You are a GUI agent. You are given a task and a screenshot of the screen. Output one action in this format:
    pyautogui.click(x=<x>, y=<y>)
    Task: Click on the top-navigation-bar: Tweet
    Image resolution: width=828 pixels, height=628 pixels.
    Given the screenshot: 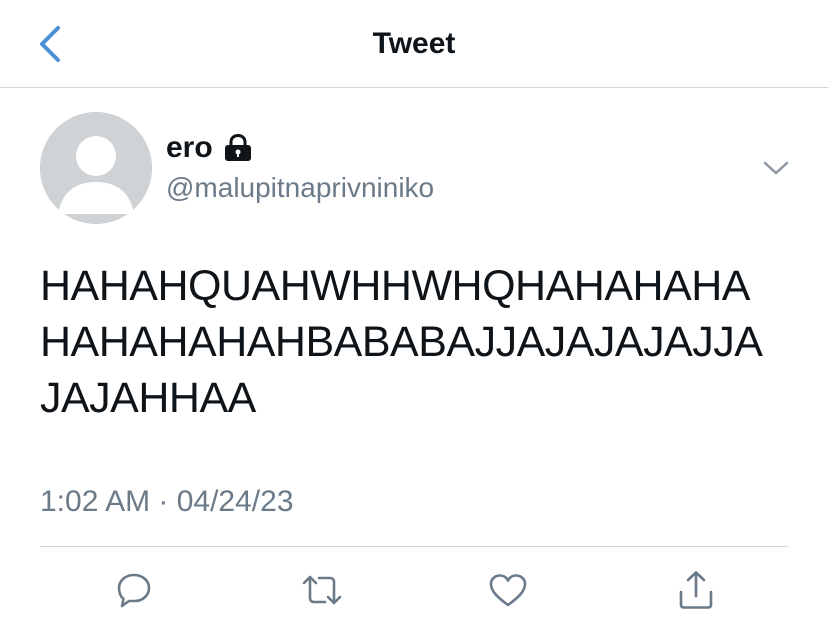 What is the action you would take?
    pyautogui.click(x=414, y=44)
    